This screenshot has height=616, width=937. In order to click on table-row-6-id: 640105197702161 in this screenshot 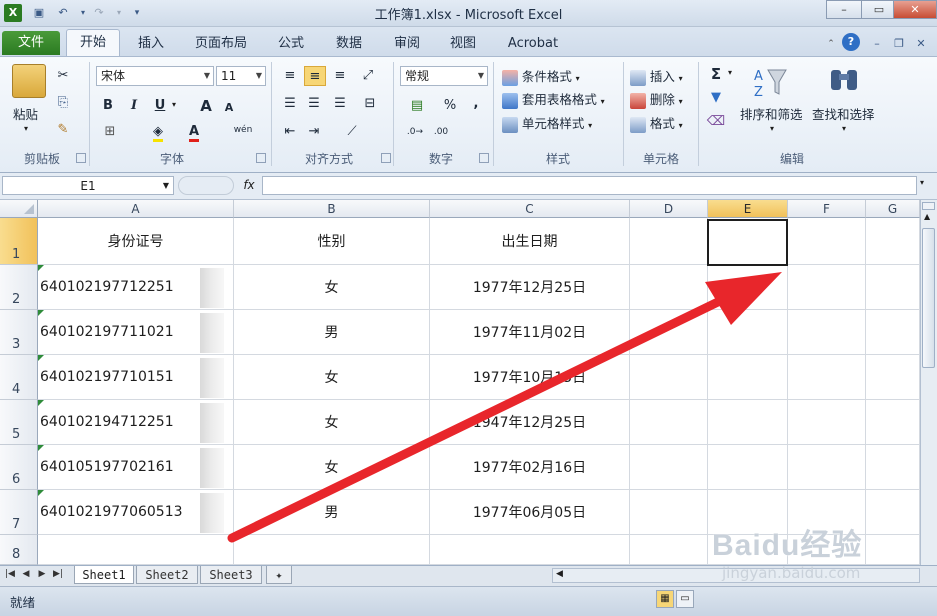, I will do `click(136, 467)`.